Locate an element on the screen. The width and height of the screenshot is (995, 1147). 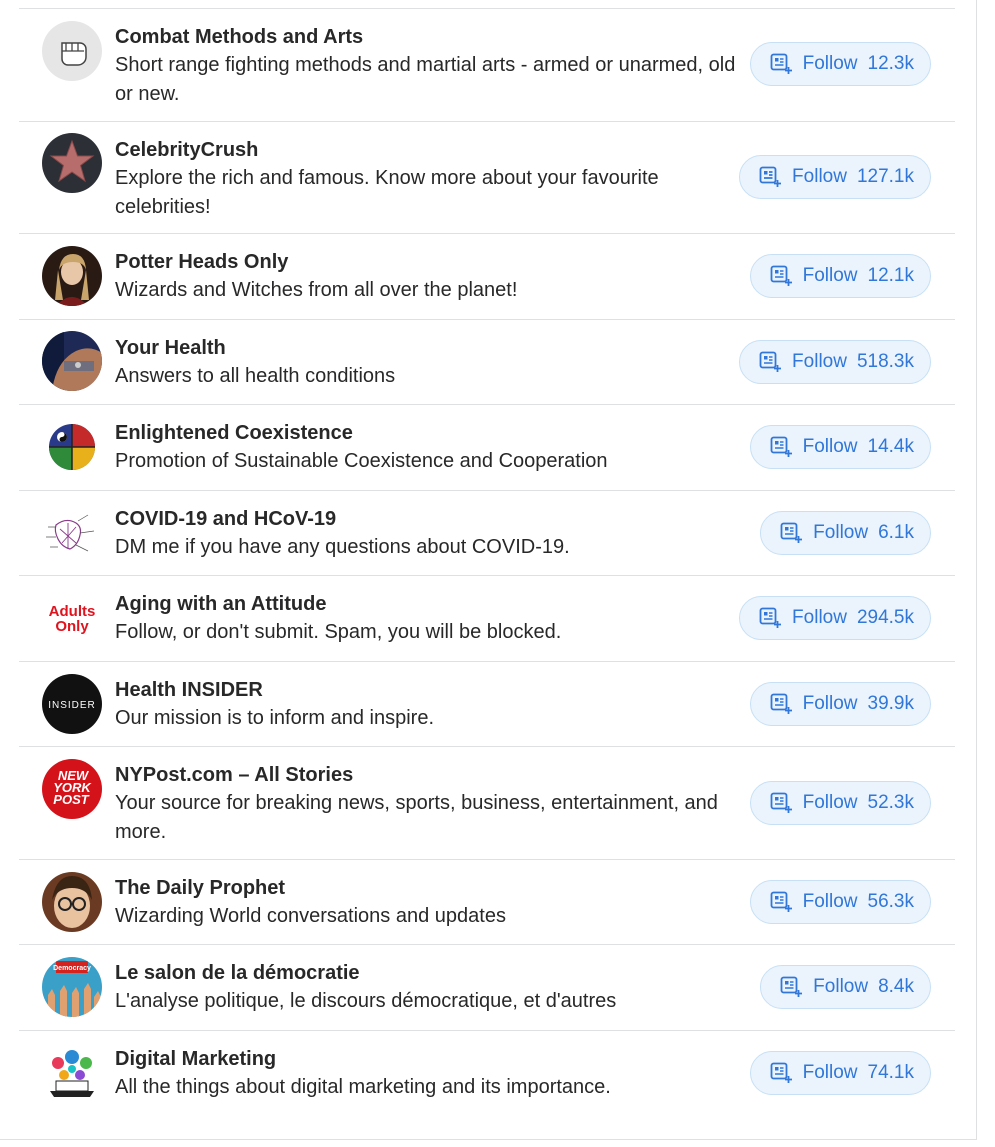
follow-button: Follow 127.1k is located at coordinates (835, 177).